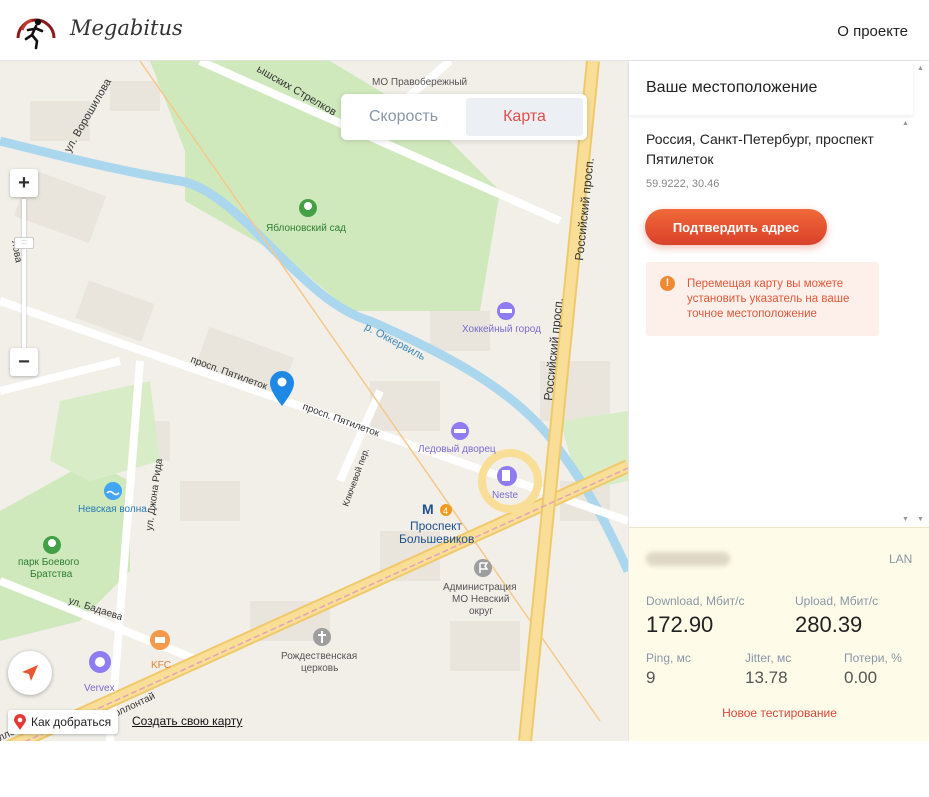 Image resolution: width=929 pixels, height=797 pixels. Describe the element at coordinates (480, 587) in the screenshot. I see `label-admin-1: Администрация` at that location.